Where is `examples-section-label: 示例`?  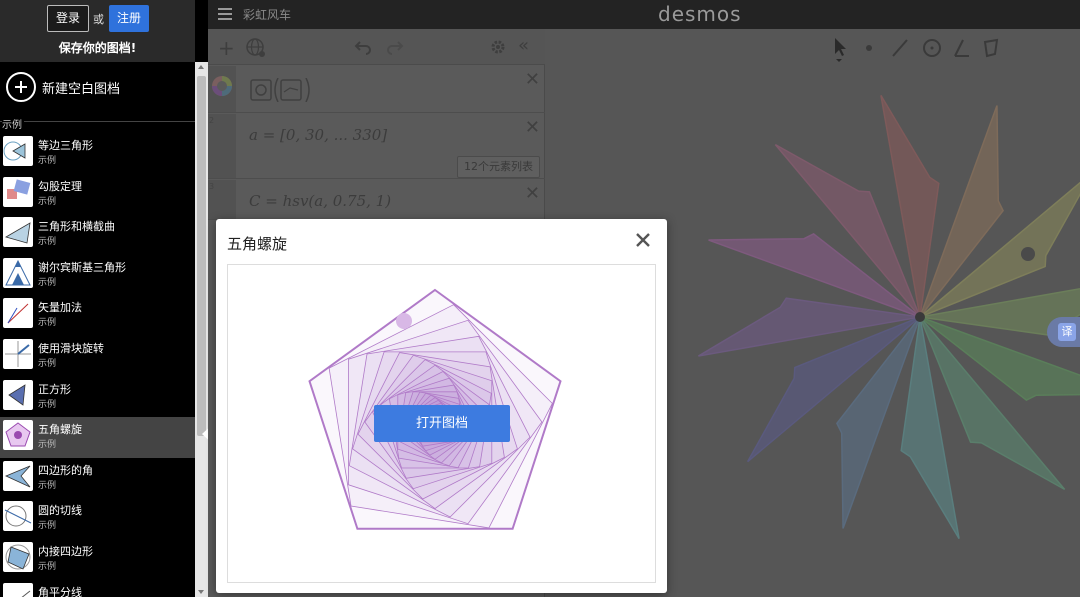
examples-section-label: 示例 is located at coordinates (13, 123).